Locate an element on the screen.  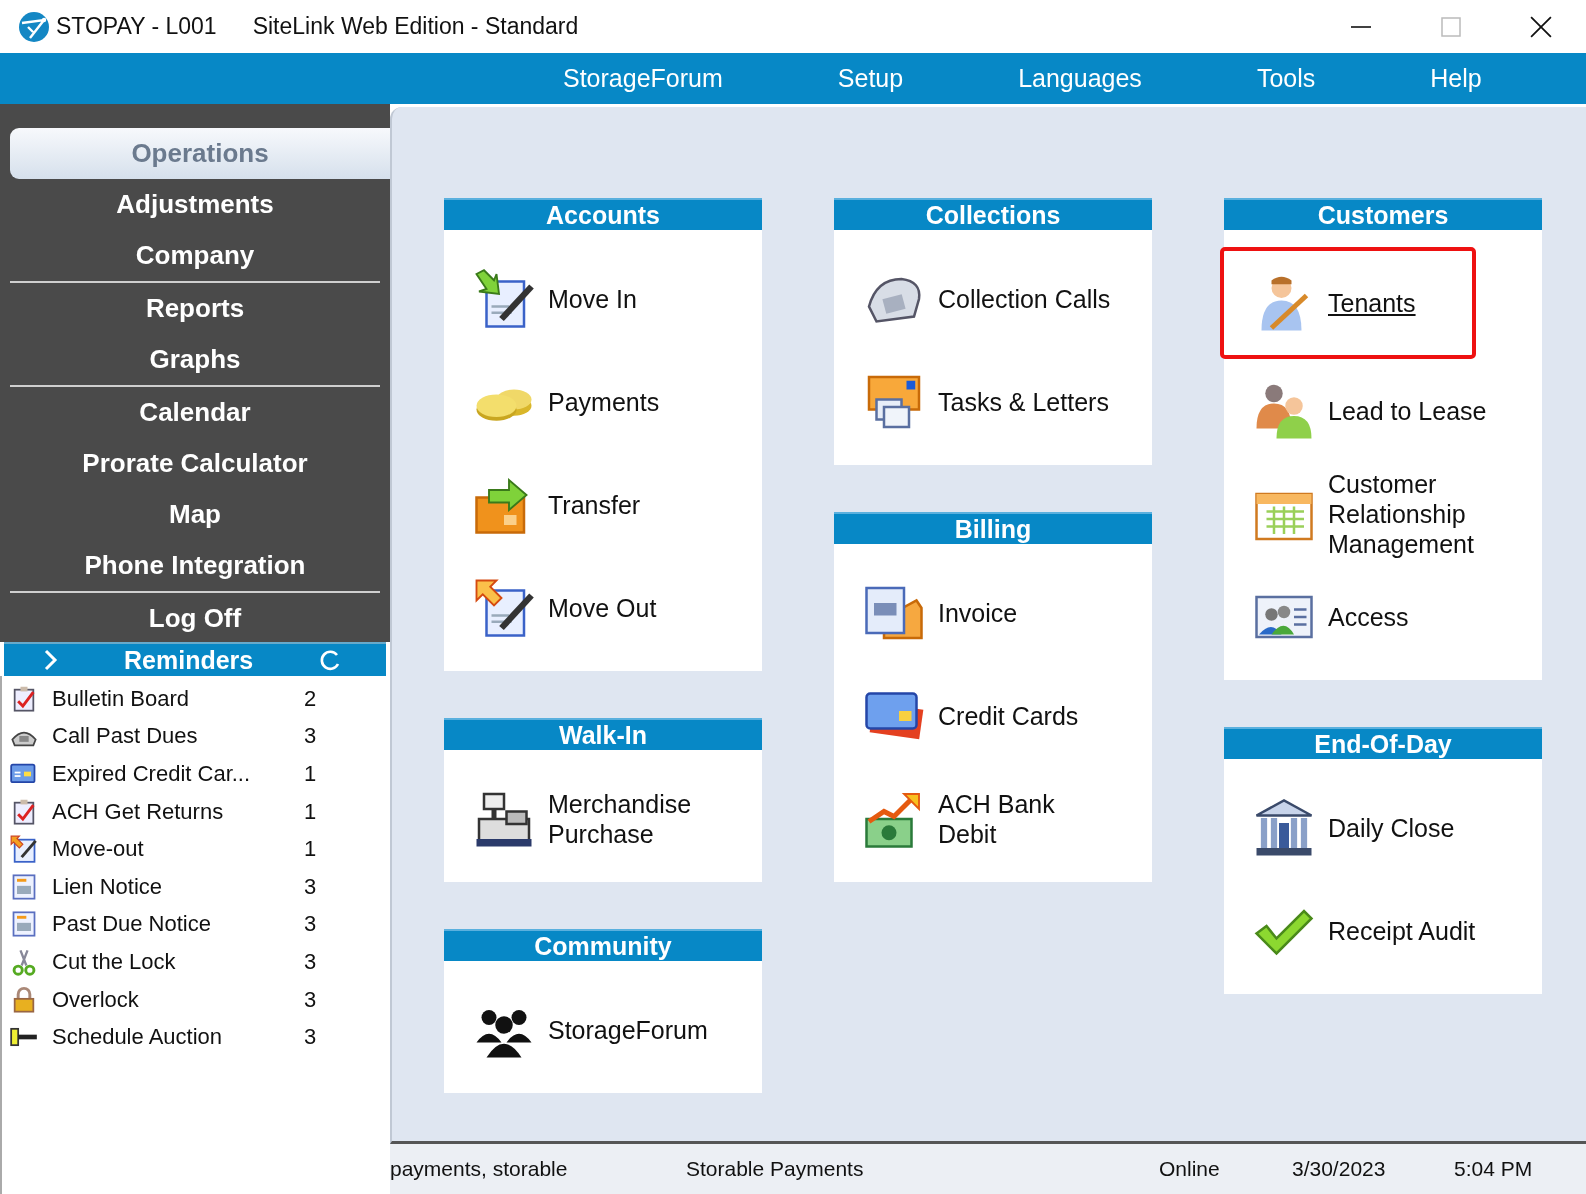
tile-link: Transfer is located at coordinates (570, 504).